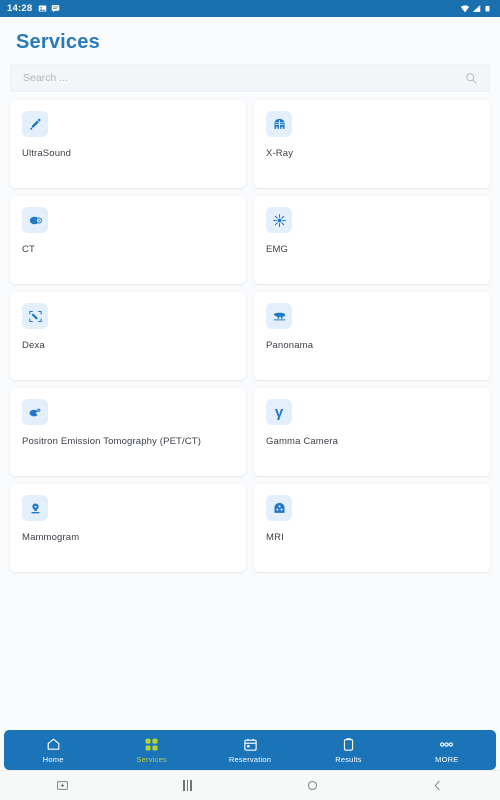  What do you see at coordinates (42, 8) in the screenshot?
I see `image-icon` at bounding box center [42, 8].